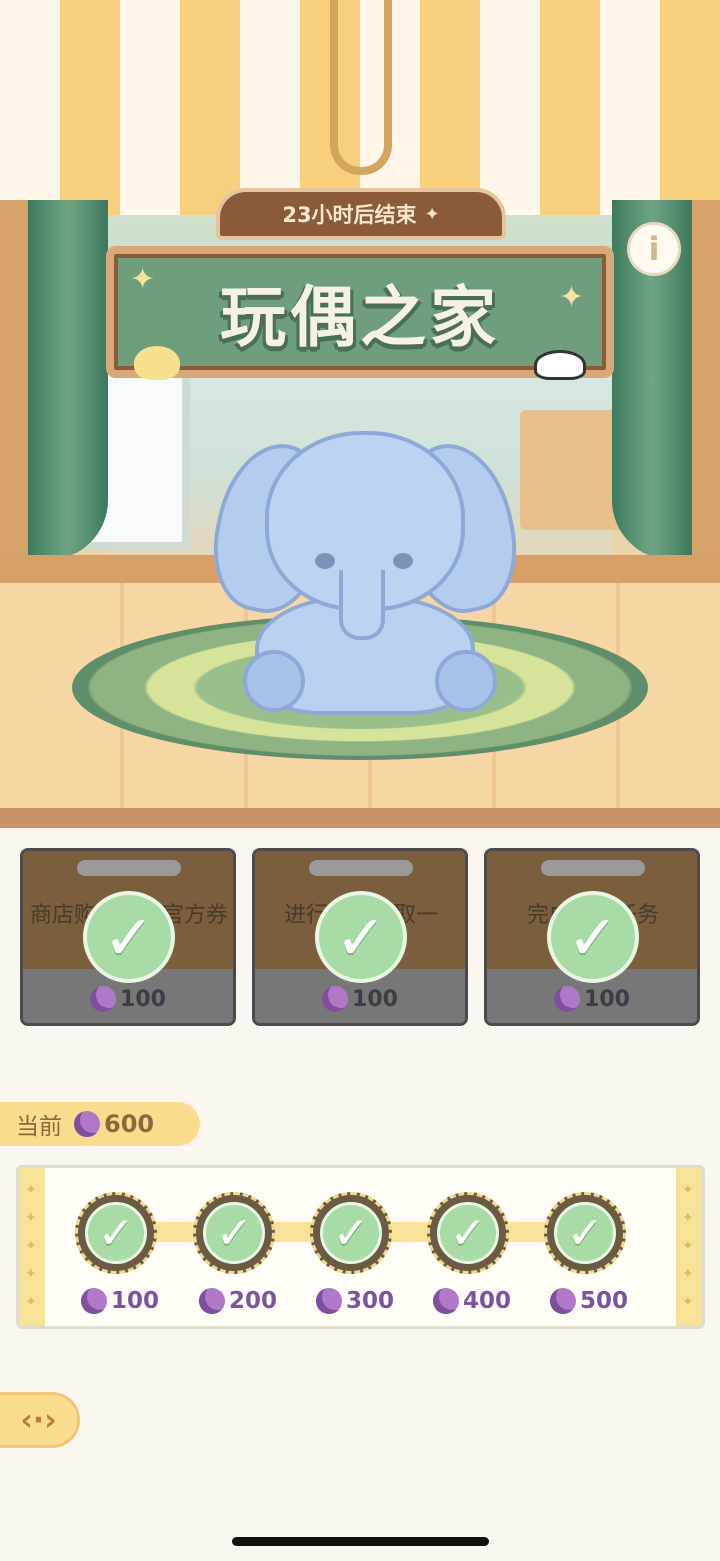  I want to click on floor-edge, so click(360, 818).